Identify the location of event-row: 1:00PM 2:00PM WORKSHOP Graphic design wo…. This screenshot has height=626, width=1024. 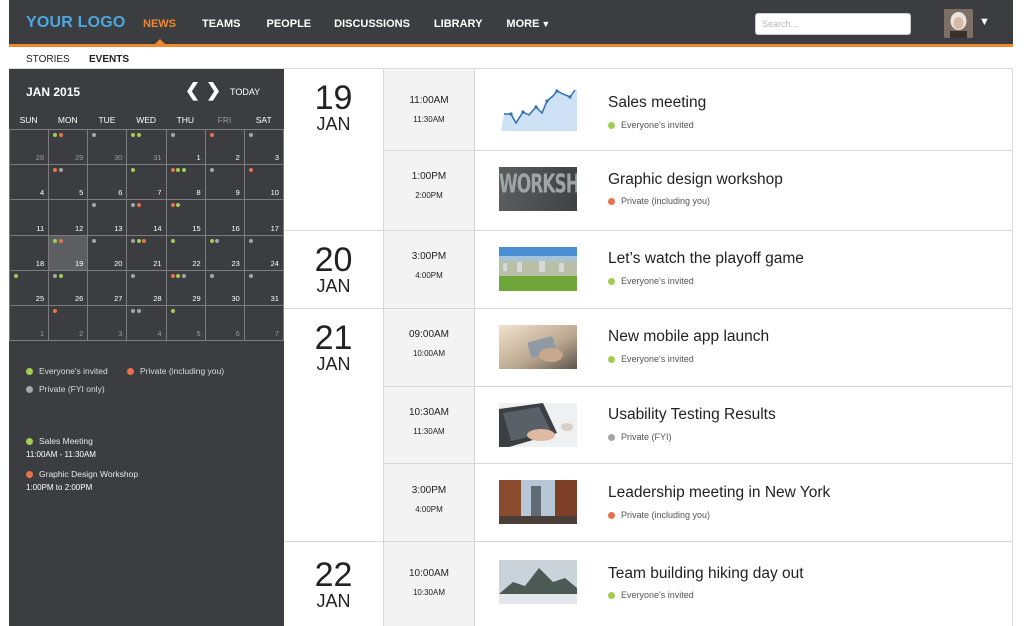
(698, 190).